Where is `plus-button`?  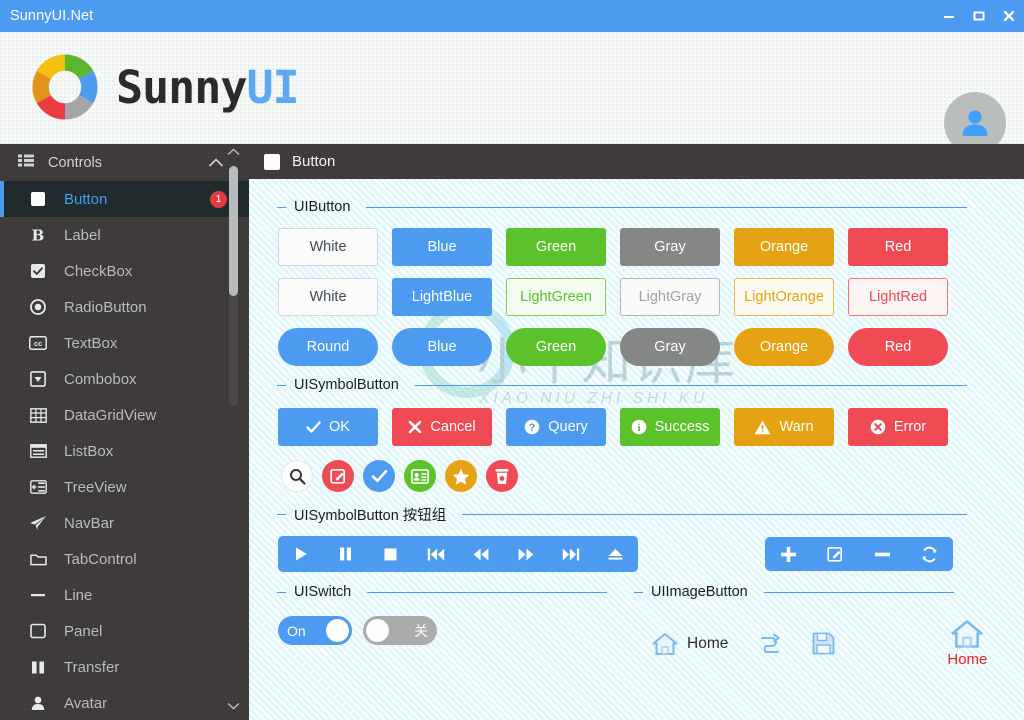 plus-button is located at coordinates (788, 554).